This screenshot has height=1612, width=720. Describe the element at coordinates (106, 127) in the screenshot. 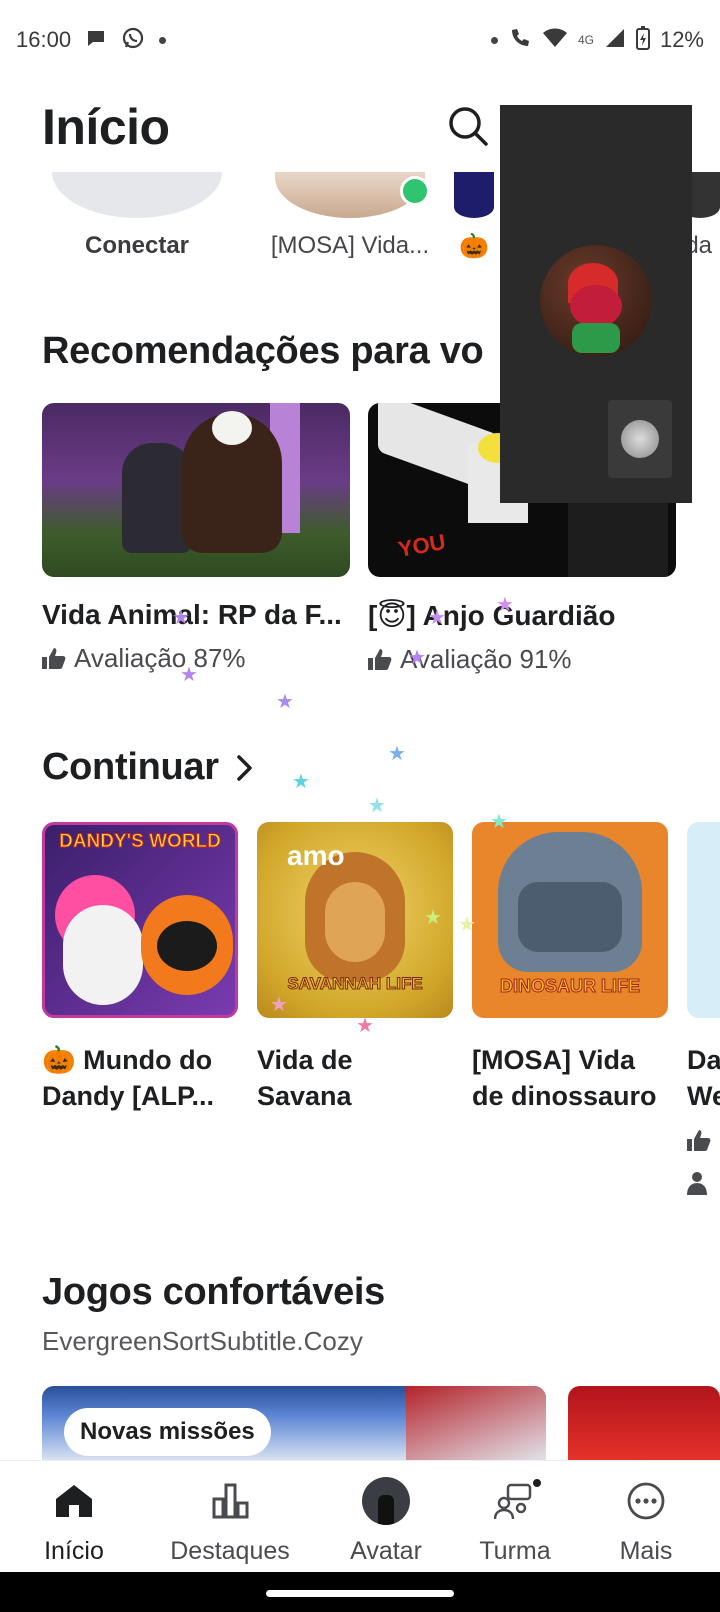

I see `page-title: Início` at that location.